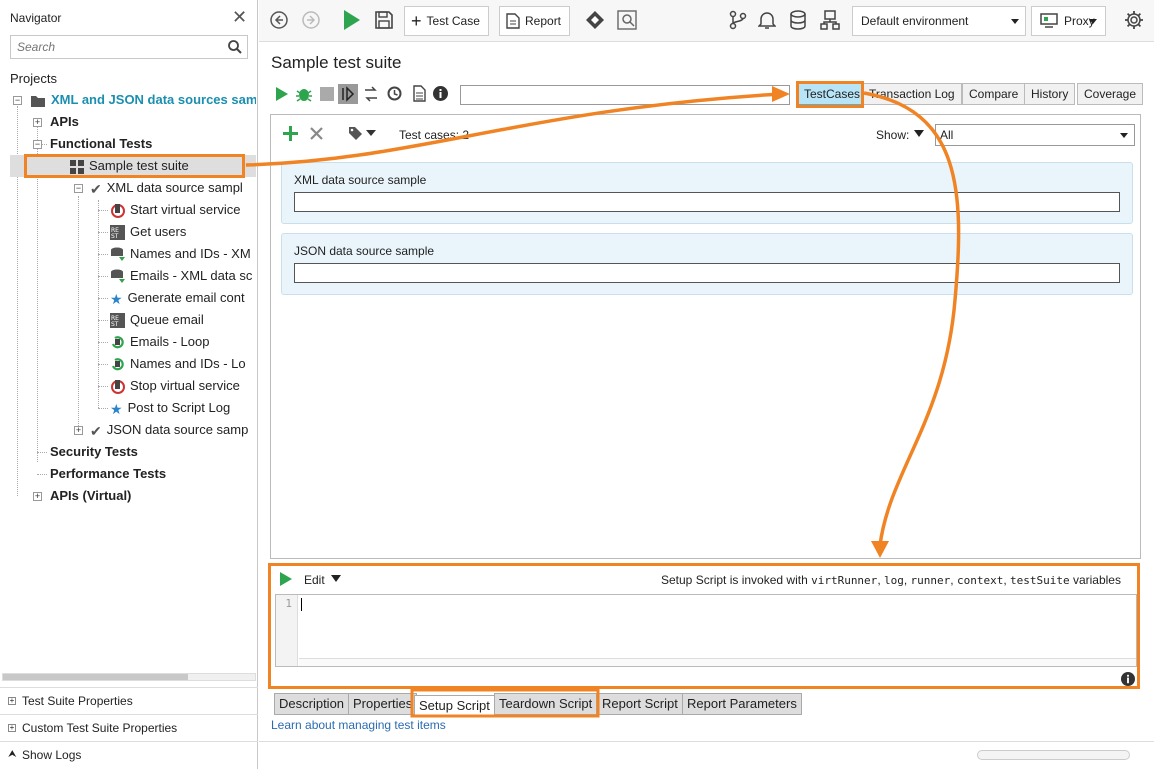 The width and height of the screenshot is (1154, 769). What do you see at coordinates (742, 704) in the screenshot?
I see `tab-report-parameters: Report Parameters` at bounding box center [742, 704].